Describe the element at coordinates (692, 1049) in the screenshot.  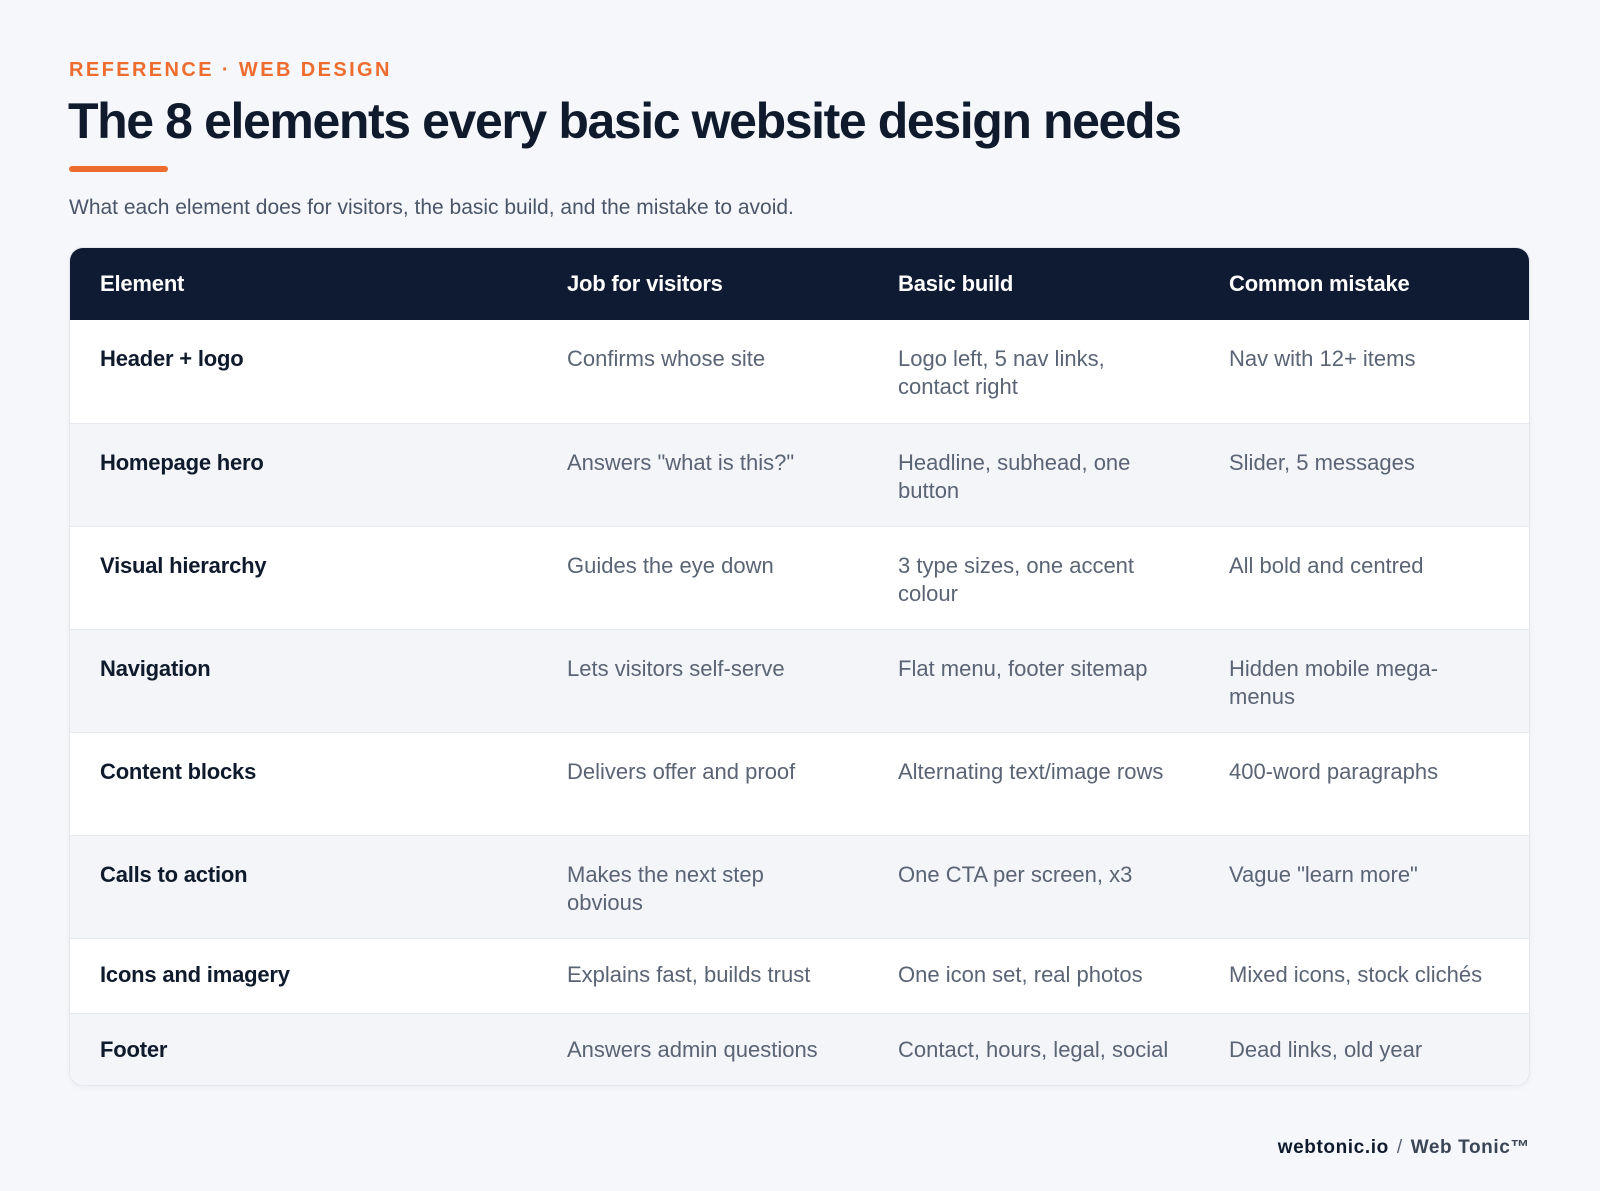
I see `job-cell: Answers admin questions` at that location.